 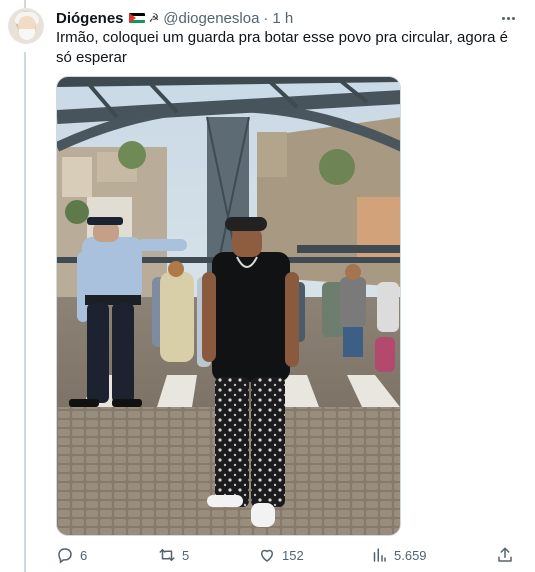 What do you see at coordinates (90, 18) in the screenshot?
I see `author-name: Diógenes` at bounding box center [90, 18].